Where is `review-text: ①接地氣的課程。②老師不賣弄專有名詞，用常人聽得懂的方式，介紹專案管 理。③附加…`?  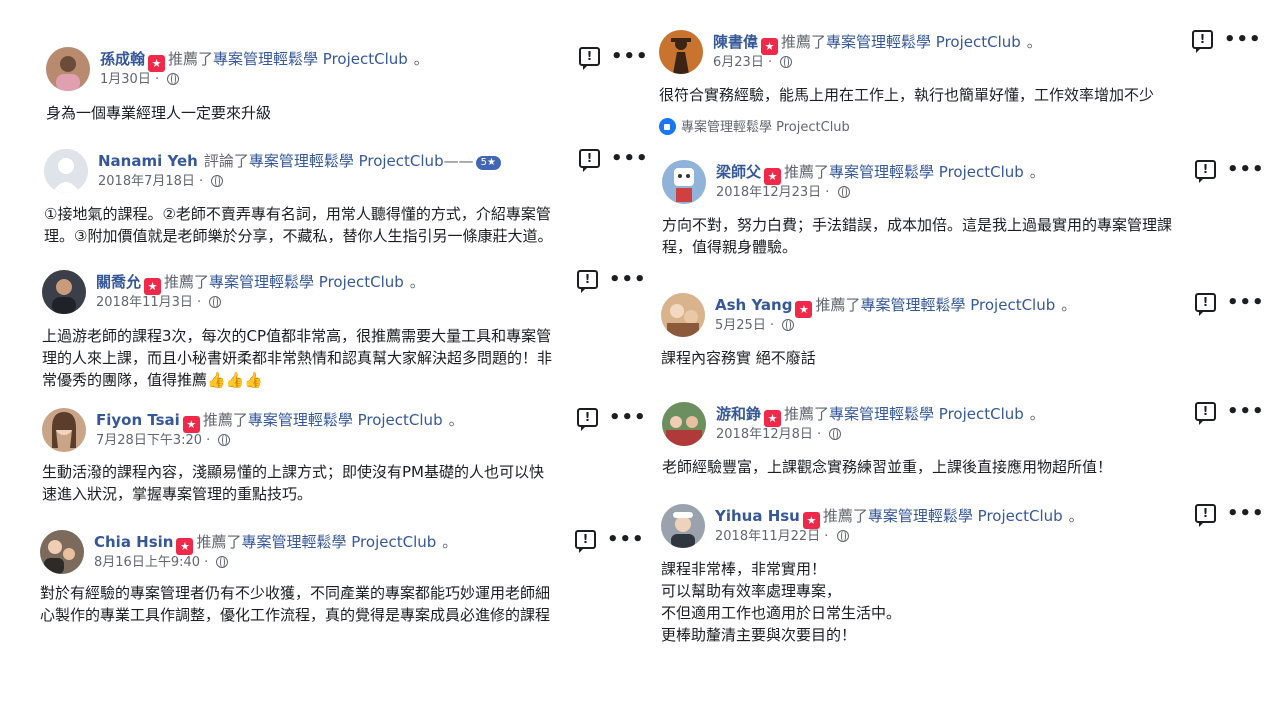
review-text: ①接地氣的課程。②老師不賣弄專有名詞，用常人聽得懂的方式，介紹專案管 理。③附加… is located at coordinates (298, 225).